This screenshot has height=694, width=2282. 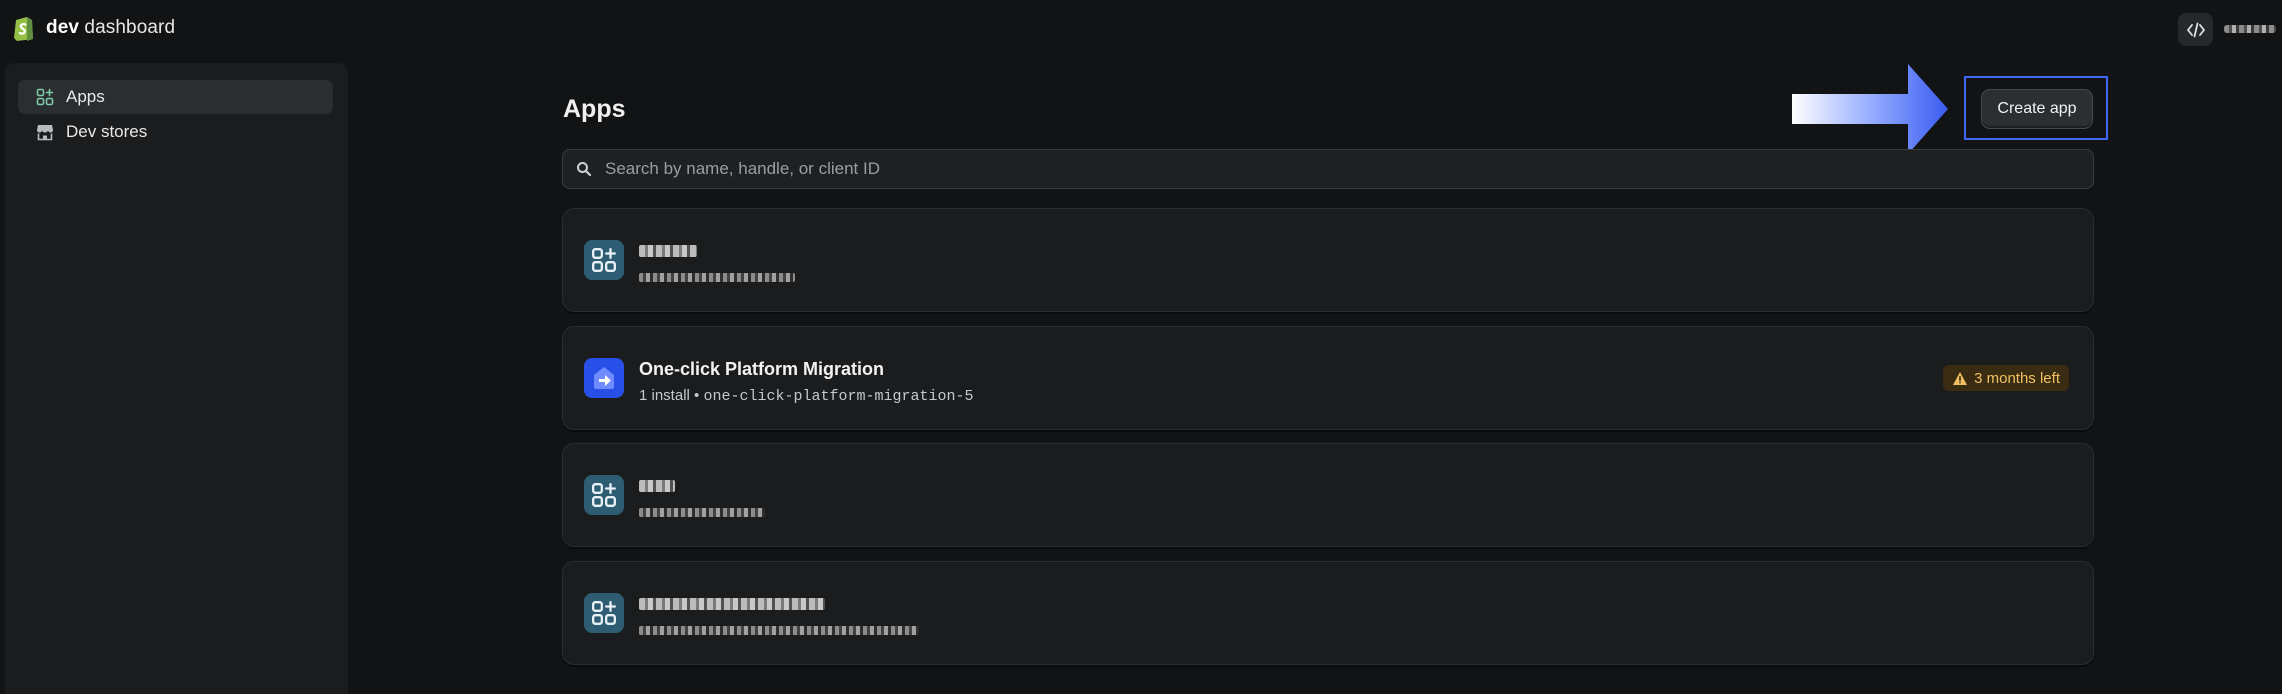 I want to click on brand-text: dev dashboard, so click(x=111, y=27).